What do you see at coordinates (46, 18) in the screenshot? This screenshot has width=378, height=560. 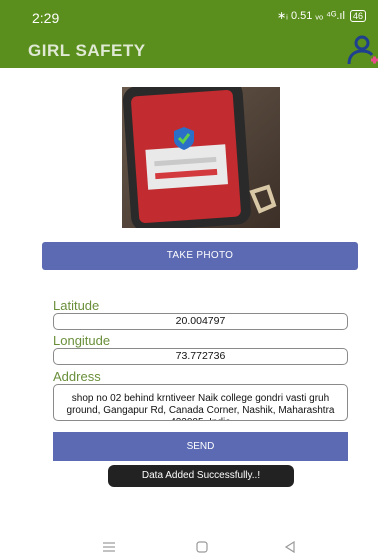 I see `status-time: 2:29` at bounding box center [46, 18].